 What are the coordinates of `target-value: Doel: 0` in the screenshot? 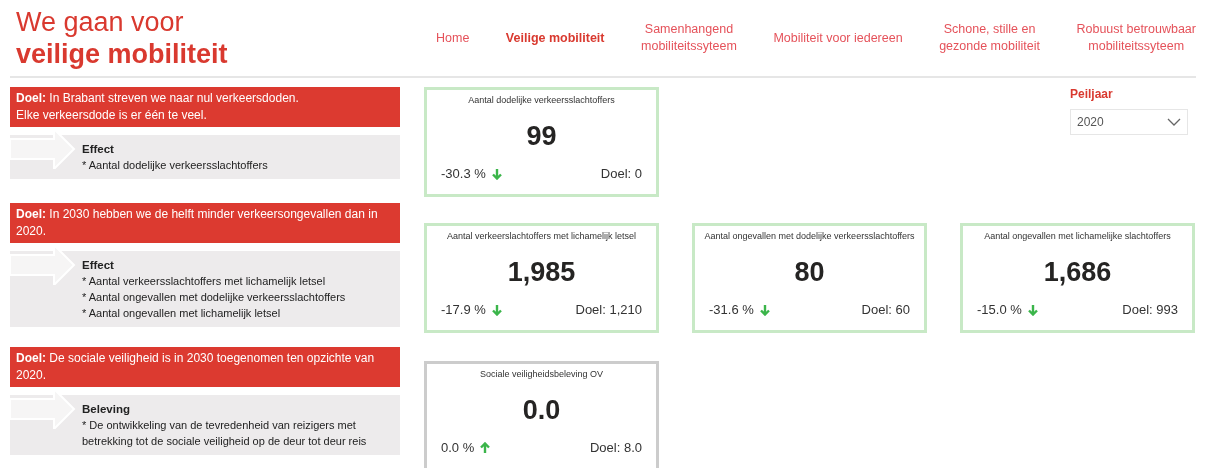 It's located at (621, 173).